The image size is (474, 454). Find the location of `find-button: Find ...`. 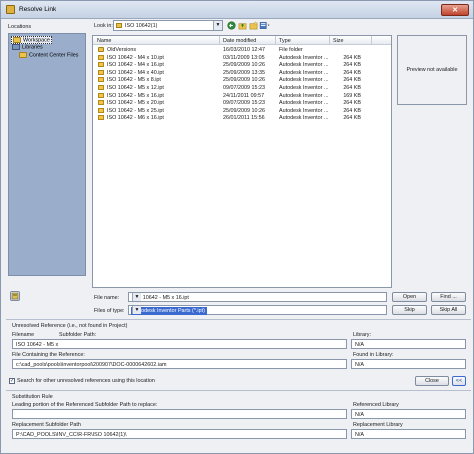

find-button: Find ... is located at coordinates (448, 297).